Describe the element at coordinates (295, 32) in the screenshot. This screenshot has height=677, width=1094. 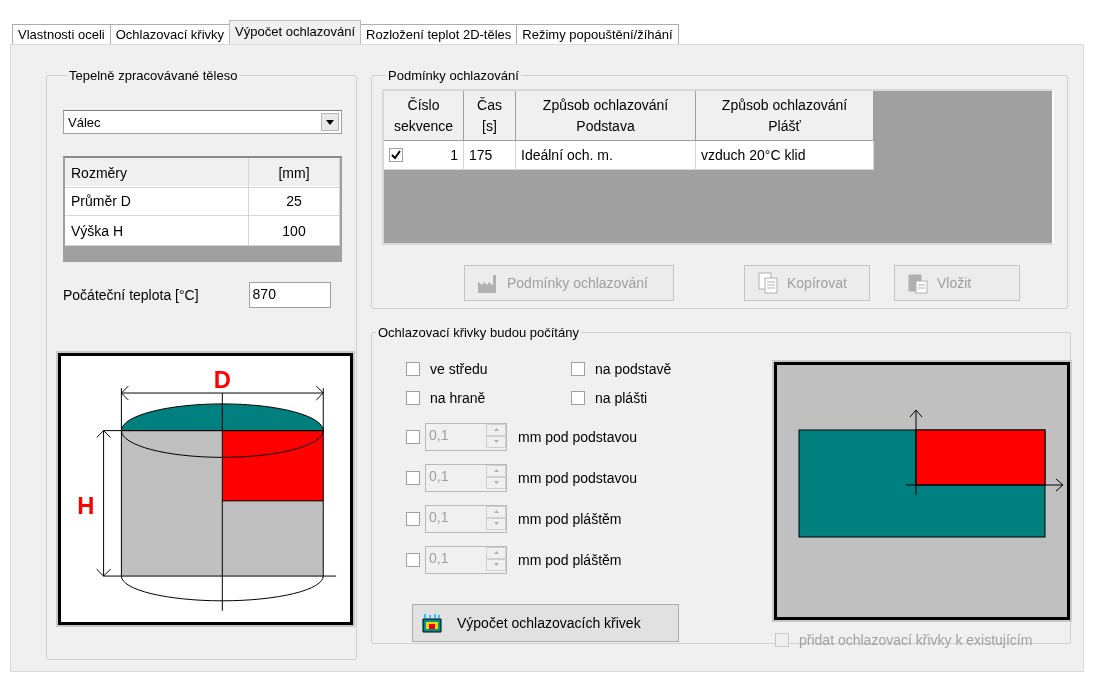
I see `tab: Výpočet ochlazování` at that location.